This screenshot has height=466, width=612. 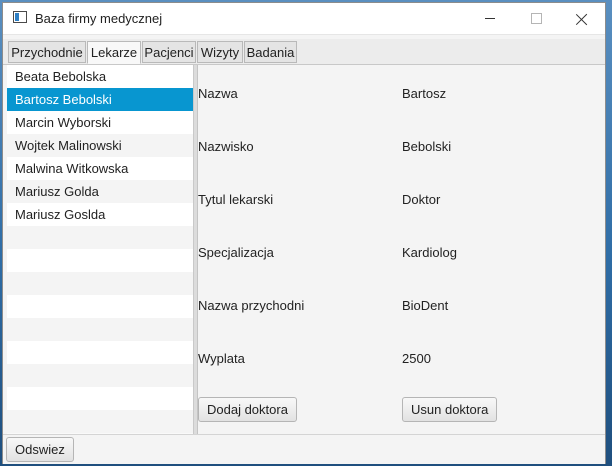 What do you see at coordinates (99, 18) in the screenshot?
I see `window-title: Baza firmy medycznej` at bounding box center [99, 18].